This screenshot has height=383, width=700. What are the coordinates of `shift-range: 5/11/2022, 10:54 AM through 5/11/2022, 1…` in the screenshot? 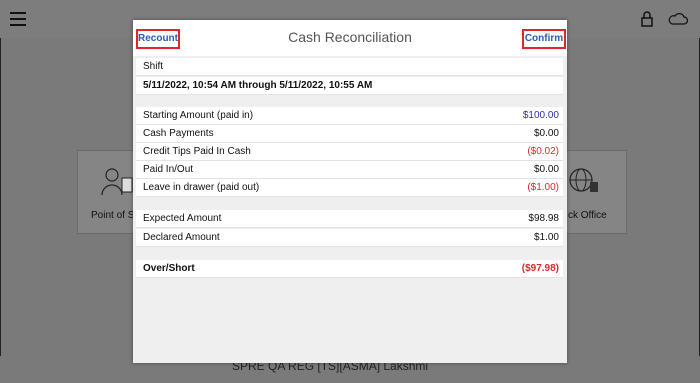 It's located at (258, 85).